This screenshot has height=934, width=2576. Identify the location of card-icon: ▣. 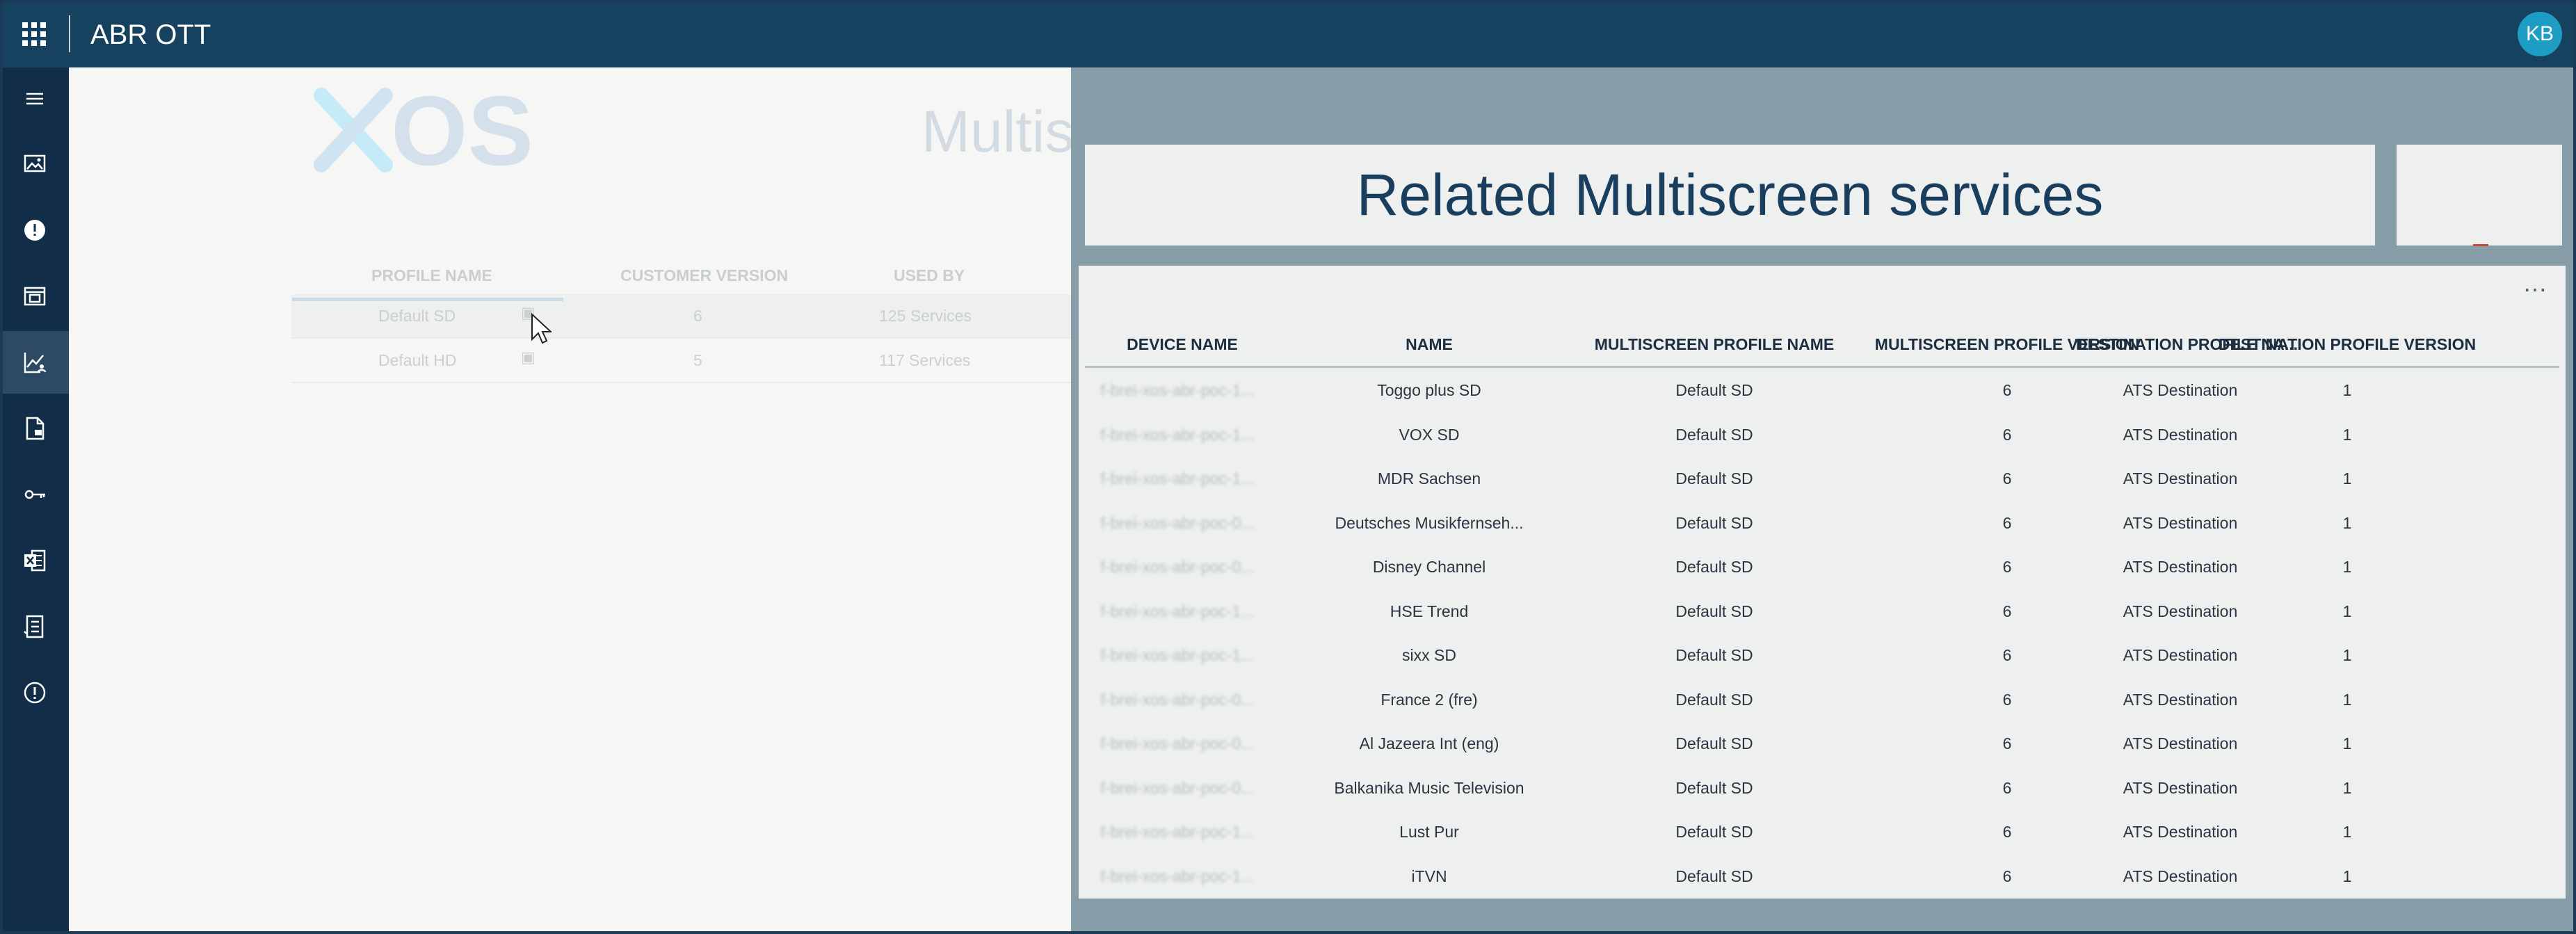
(529, 357).